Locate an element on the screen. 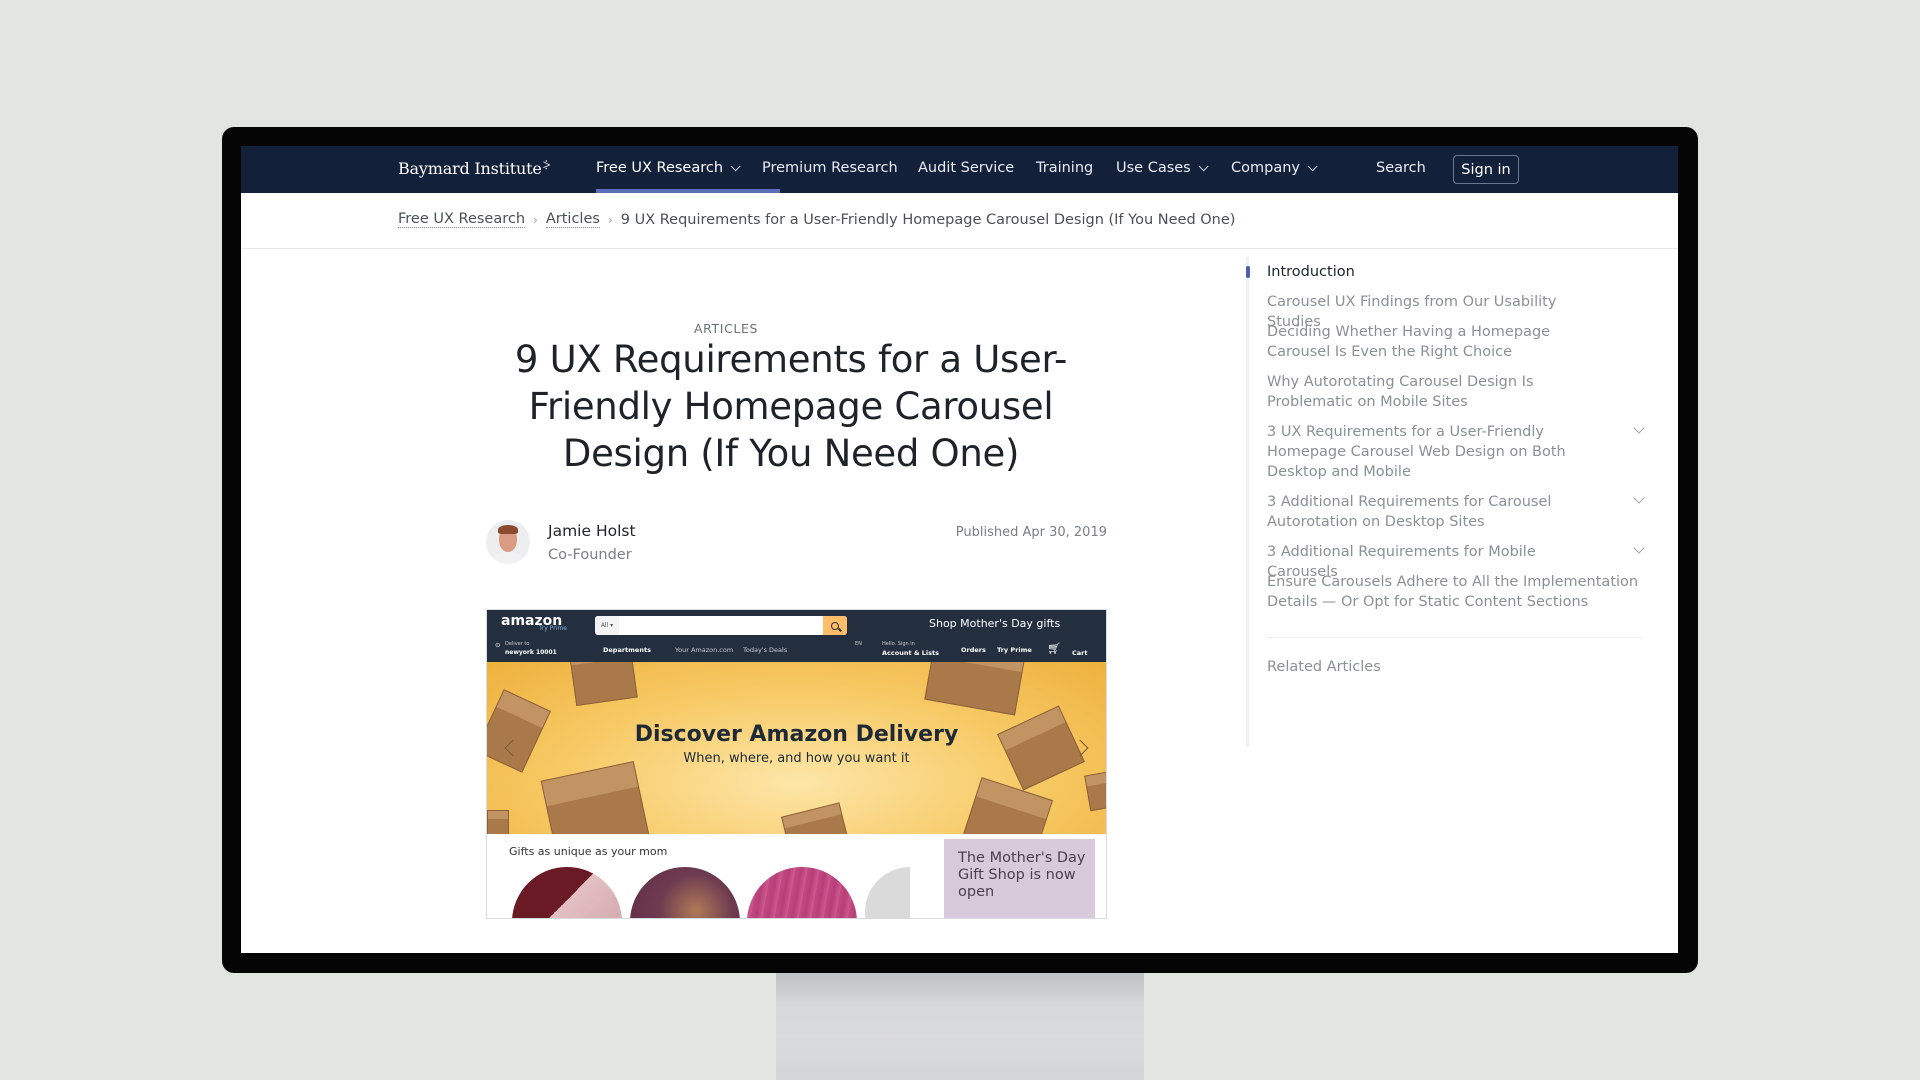  amazon-todays-deals: Today's Deals is located at coordinates (765, 650).